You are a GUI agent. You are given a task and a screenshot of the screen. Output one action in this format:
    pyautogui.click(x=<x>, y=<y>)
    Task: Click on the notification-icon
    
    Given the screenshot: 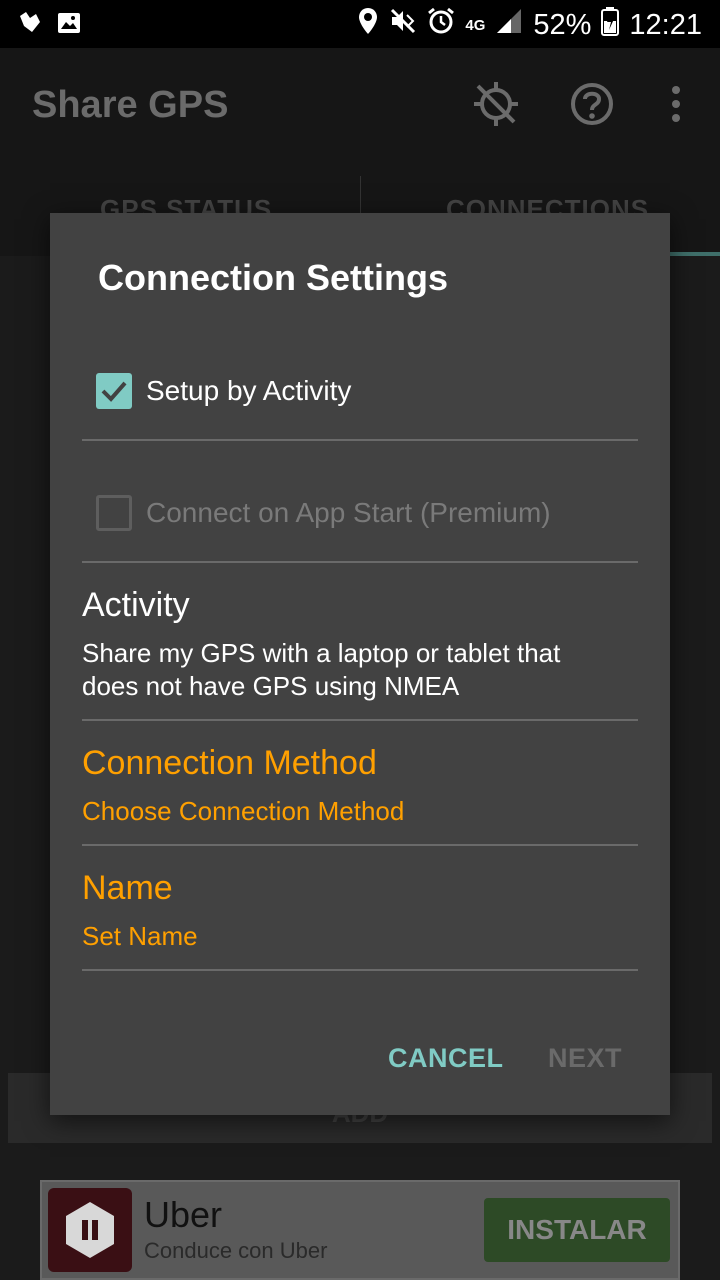 What is the action you would take?
    pyautogui.click(x=29, y=25)
    